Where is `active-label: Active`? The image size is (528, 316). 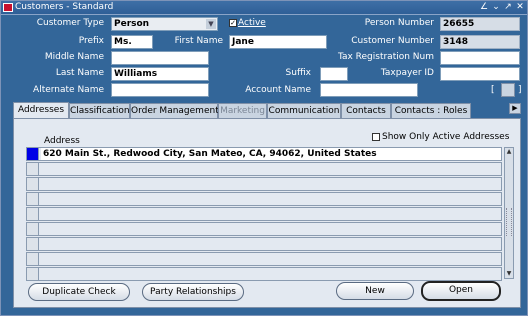 active-label: Active is located at coordinates (252, 23).